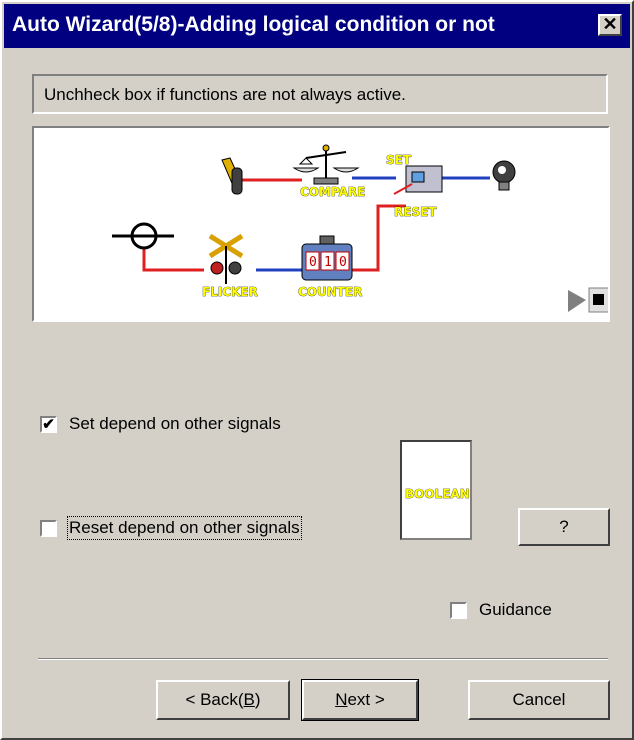 This screenshot has height=740, width=634. I want to click on reset-depend-option: Reset depend on other signals, so click(171, 528).